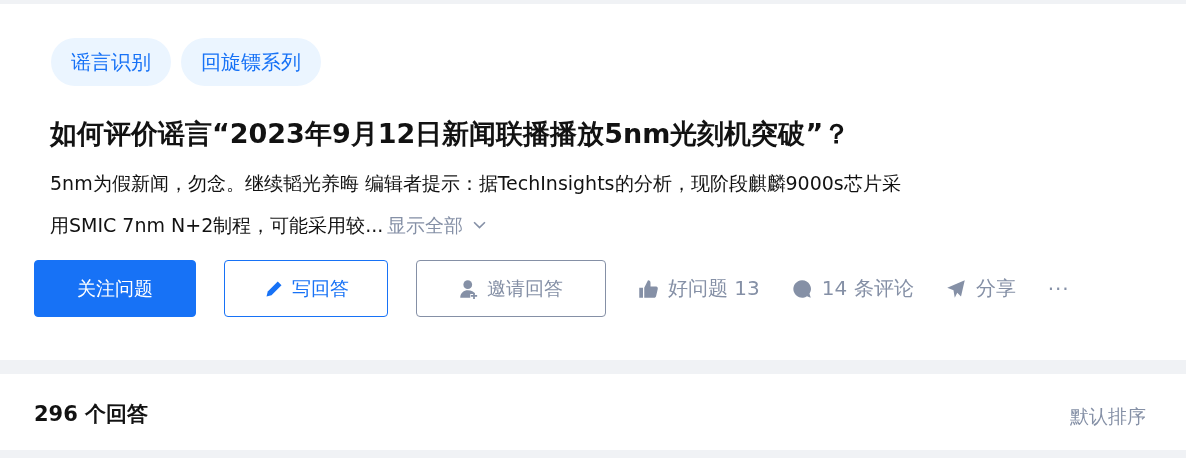 The height and width of the screenshot is (458, 1186). I want to click on thumbs-up-icon, so click(648, 288).